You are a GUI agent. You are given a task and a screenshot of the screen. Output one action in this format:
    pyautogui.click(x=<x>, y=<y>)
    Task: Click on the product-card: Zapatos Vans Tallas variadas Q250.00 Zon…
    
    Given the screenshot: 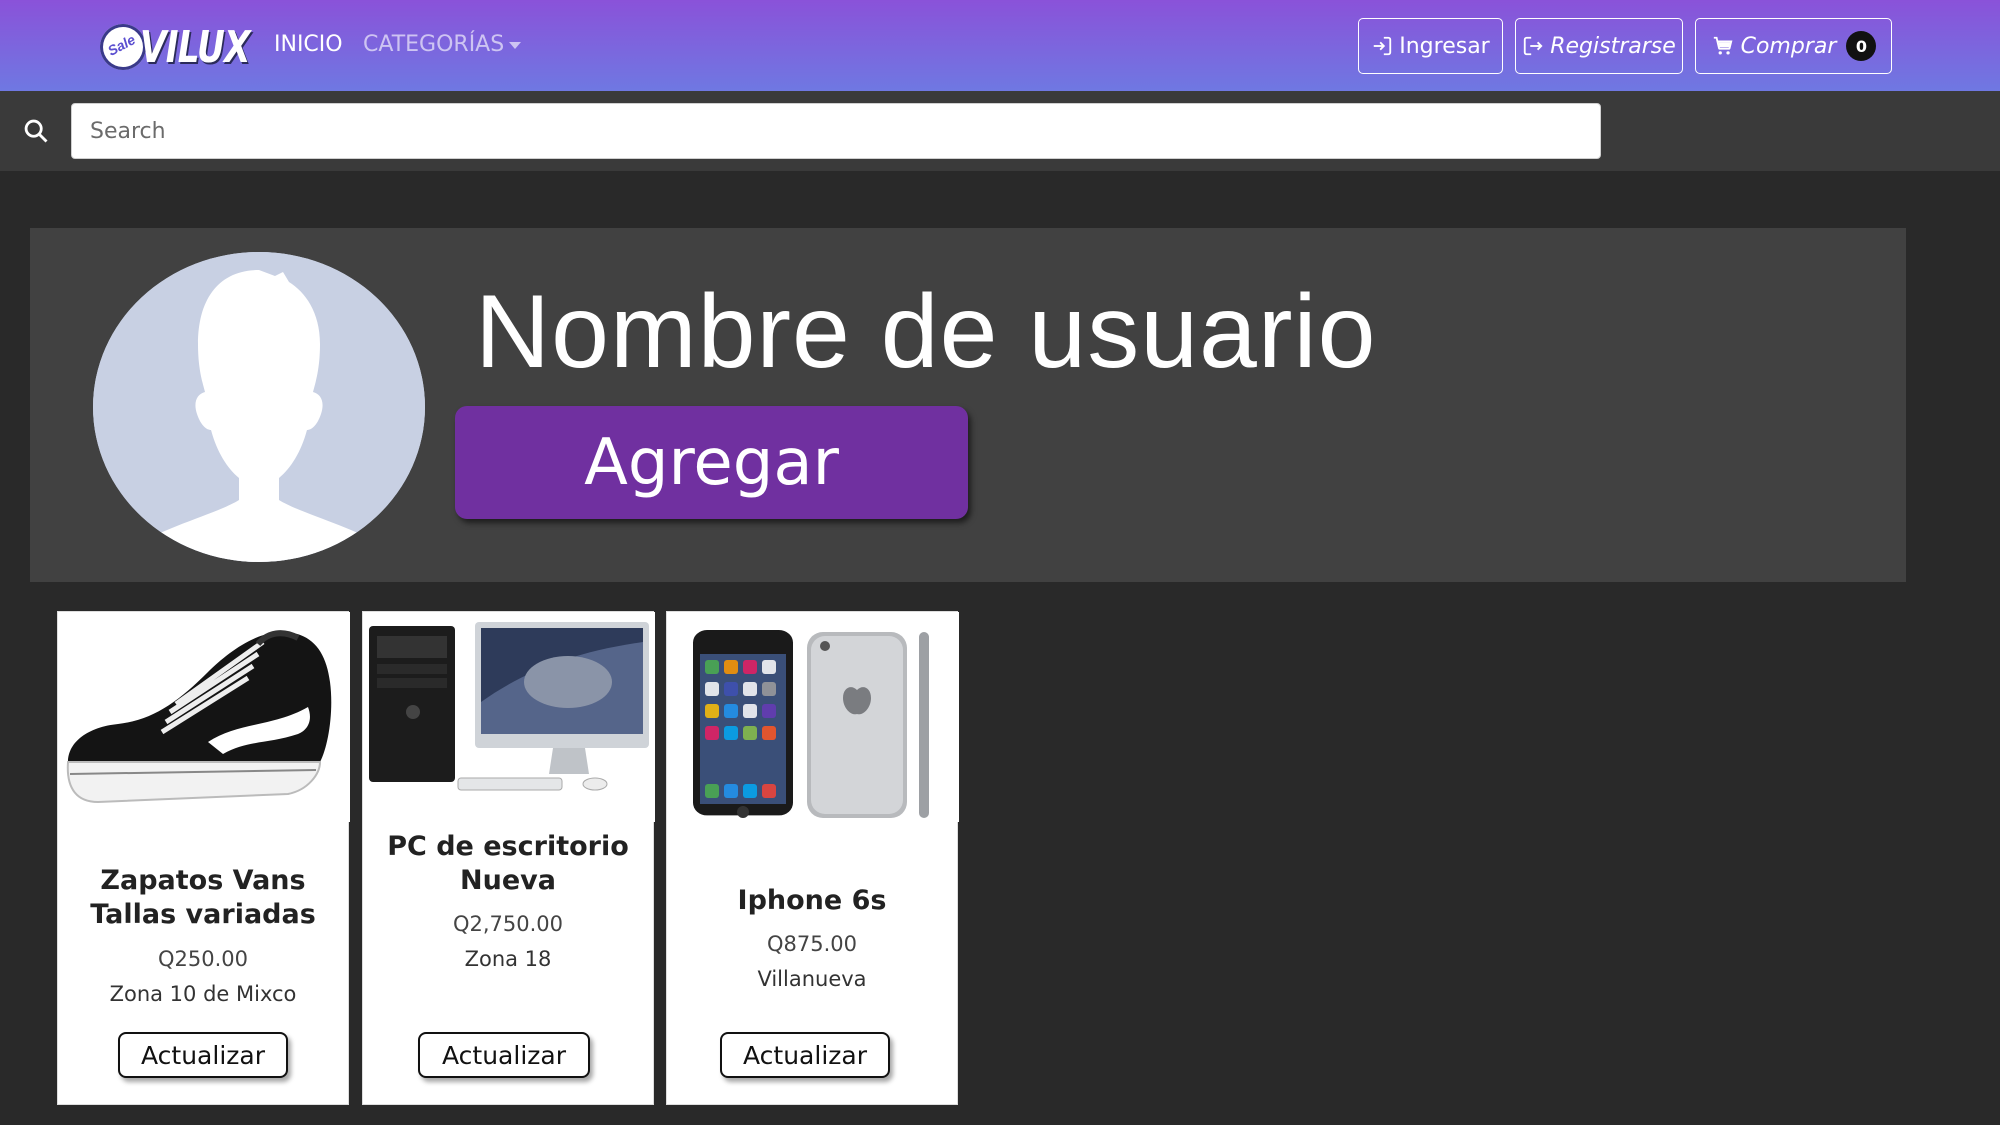 What is the action you would take?
    pyautogui.click(x=203, y=858)
    